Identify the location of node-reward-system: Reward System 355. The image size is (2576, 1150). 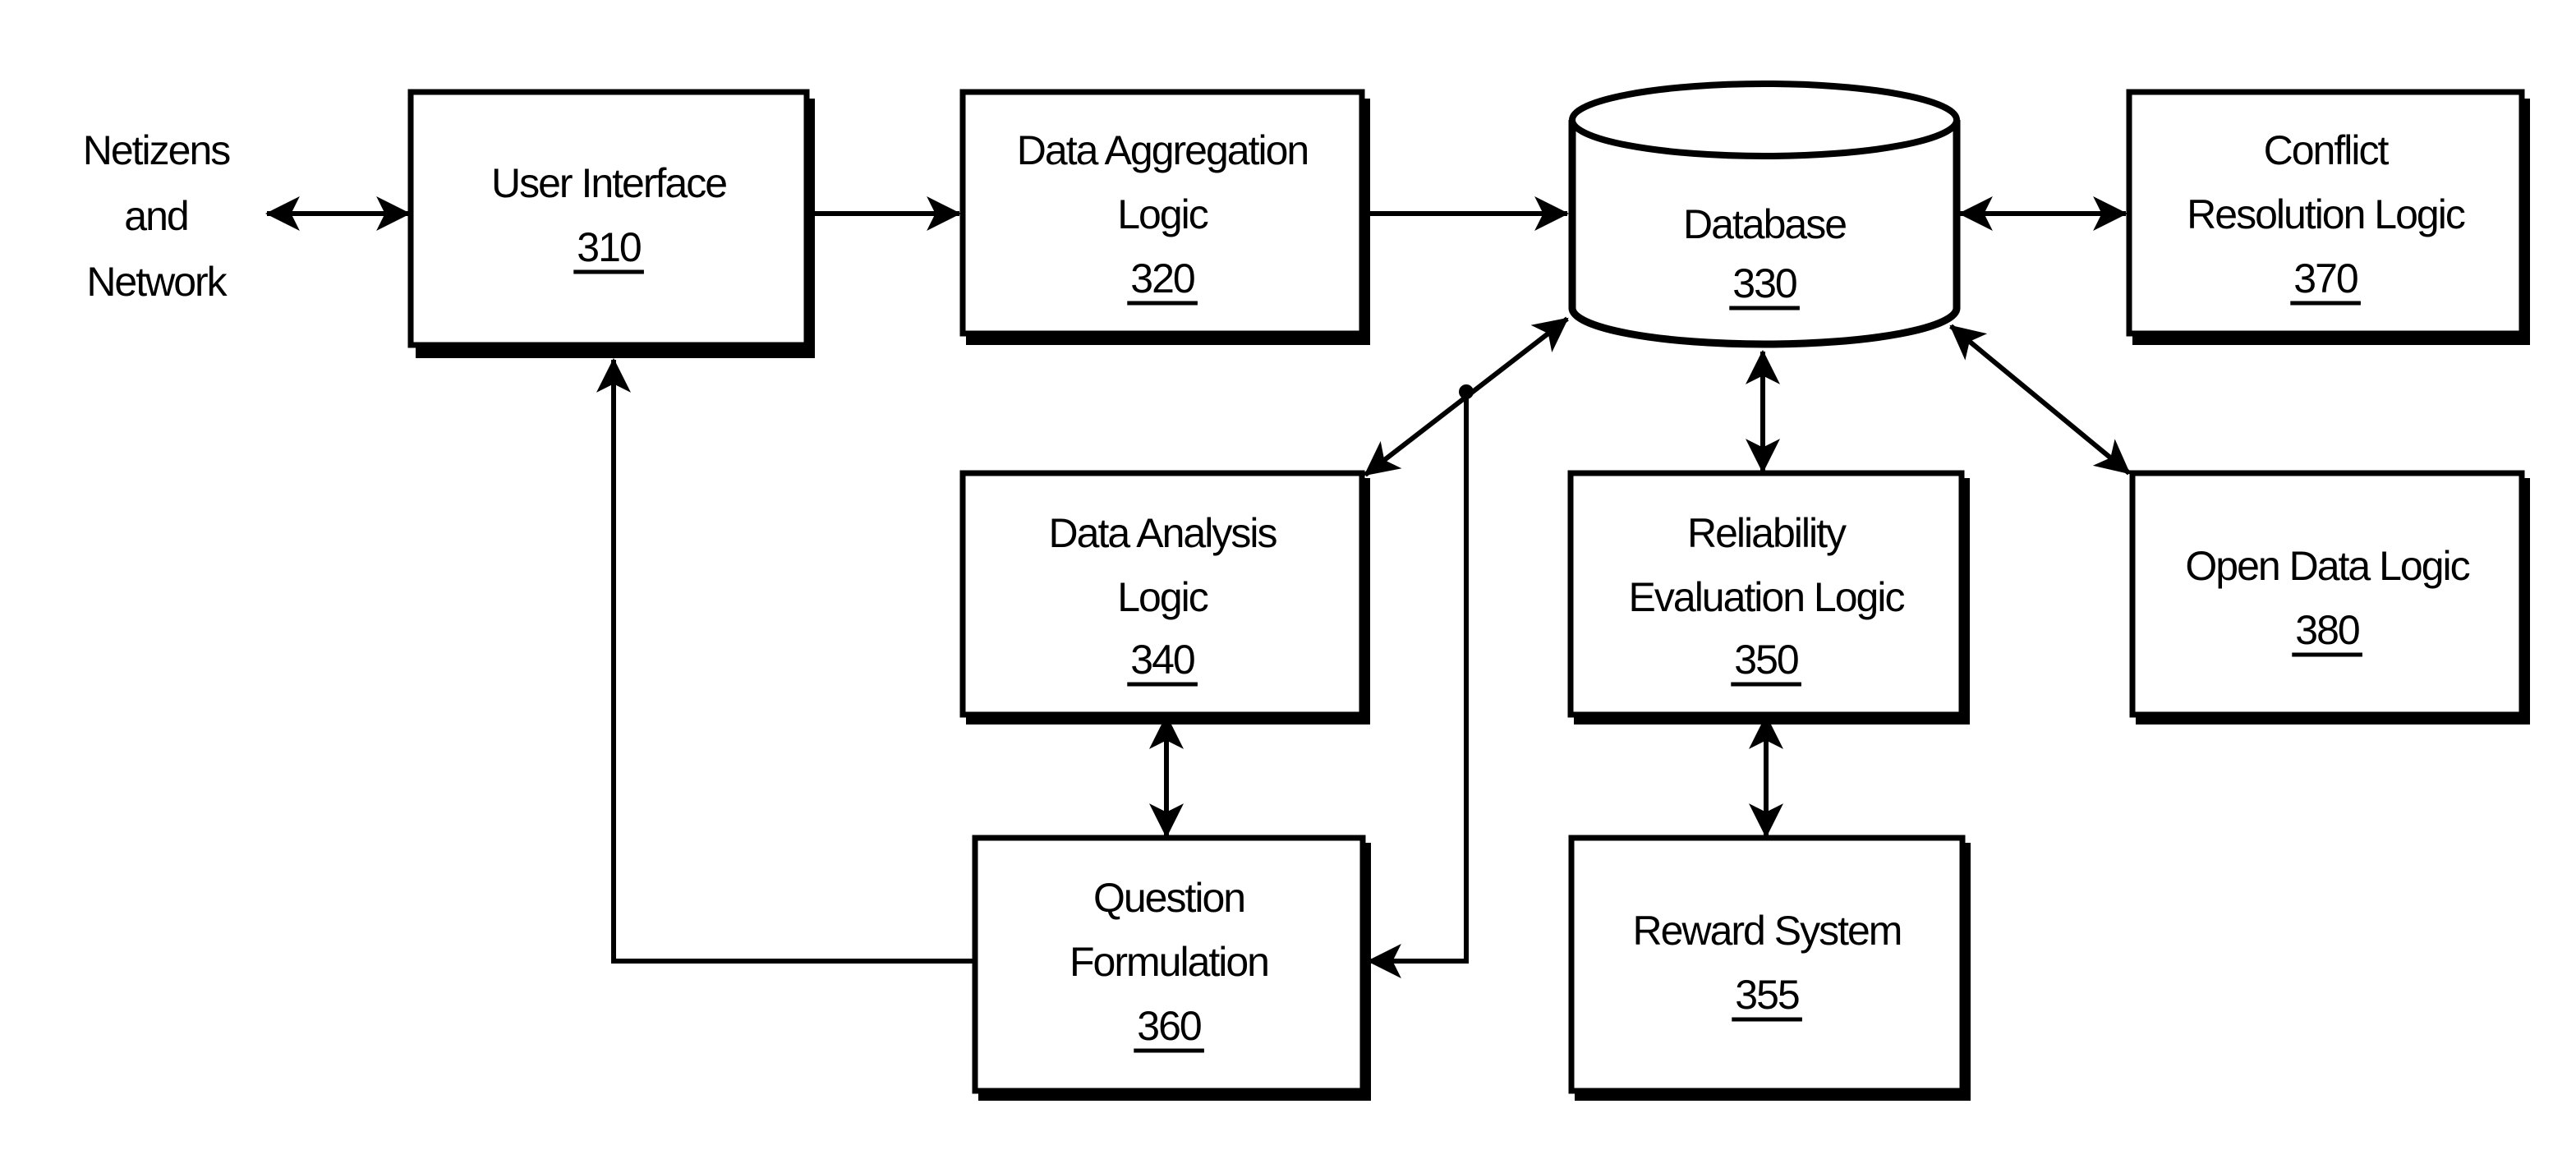
(1769, 968).